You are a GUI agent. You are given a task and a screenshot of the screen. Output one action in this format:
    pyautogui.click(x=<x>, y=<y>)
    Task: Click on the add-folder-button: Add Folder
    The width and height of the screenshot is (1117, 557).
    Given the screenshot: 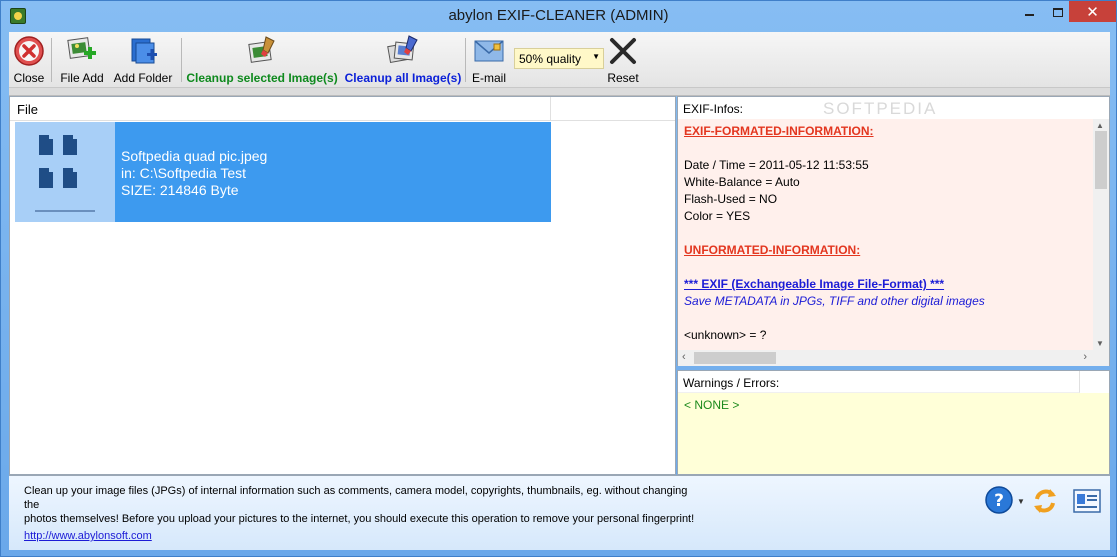 What is the action you would take?
    pyautogui.click(x=143, y=60)
    